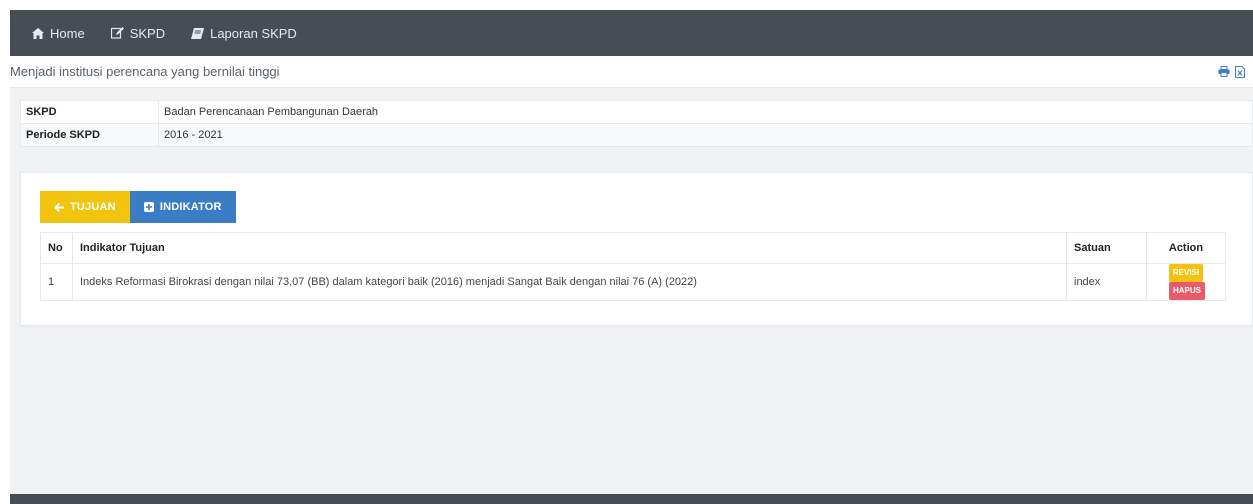 The height and width of the screenshot is (504, 1253). I want to click on nav-skpd-label: SKPD, so click(147, 33).